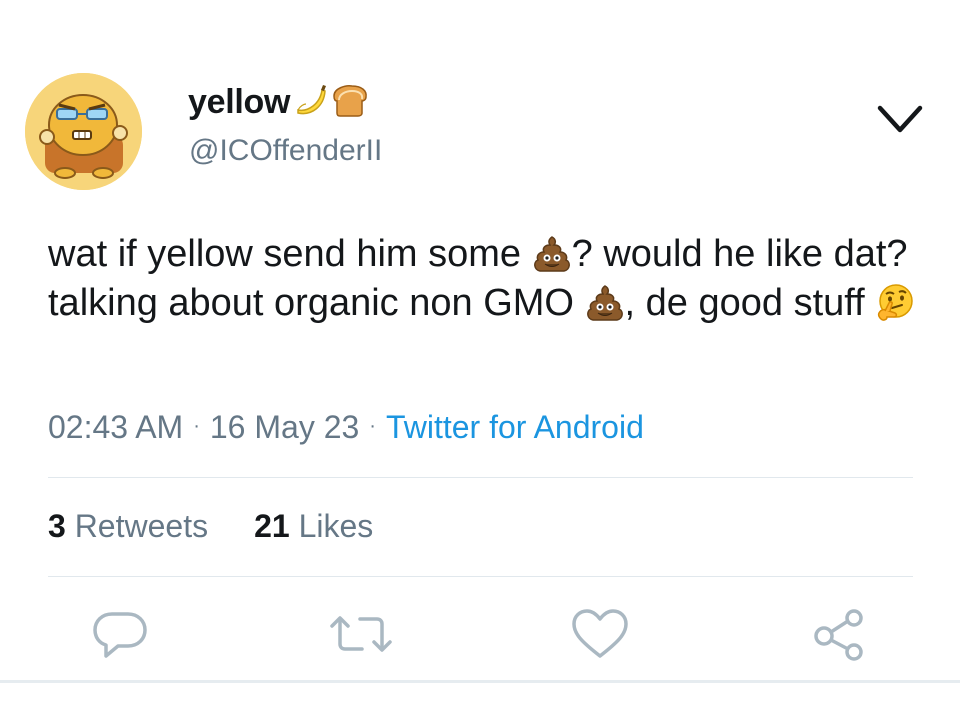 The height and width of the screenshot is (720, 960). What do you see at coordinates (141, 526) in the screenshot?
I see `retweets-label: Retweets` at bounding box center [141, 526].